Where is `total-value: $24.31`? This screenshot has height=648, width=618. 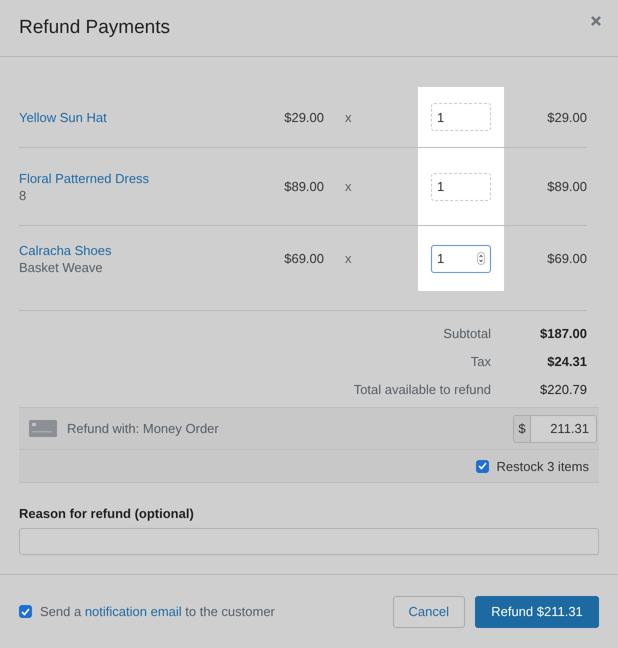
total-value: $24.31 is located at coordinates (566, 361).